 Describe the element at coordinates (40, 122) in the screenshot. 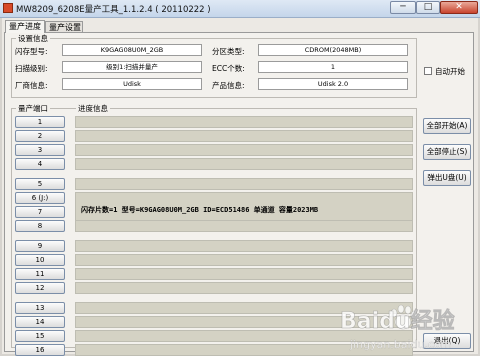

I see `port-button-1: 1` at that location.